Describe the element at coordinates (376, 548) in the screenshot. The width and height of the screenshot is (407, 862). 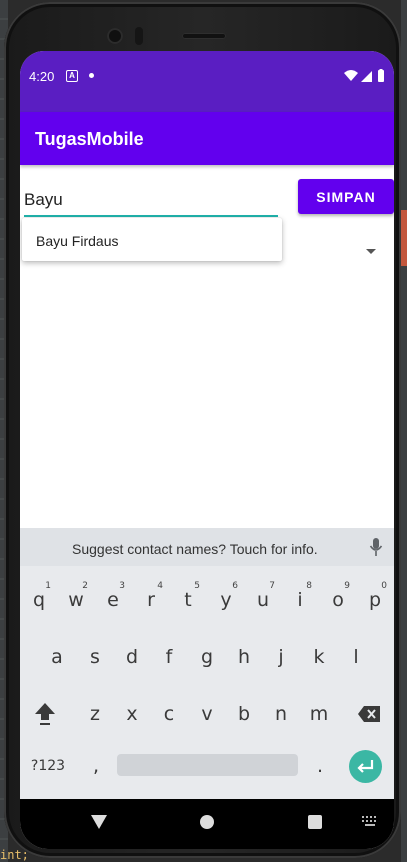
I see `microphone-icon` at that location.